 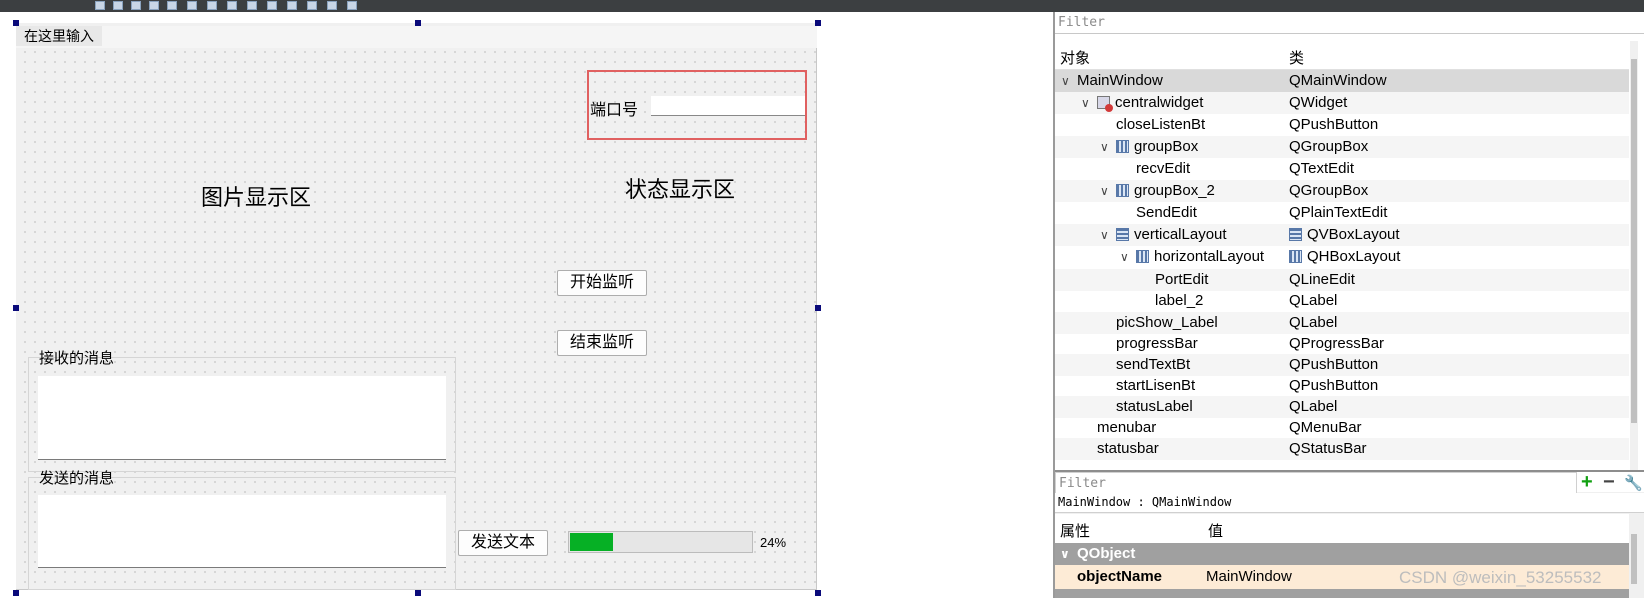 I want to click on pic-show-label: 图片显示区, so click(x=256, y=196).